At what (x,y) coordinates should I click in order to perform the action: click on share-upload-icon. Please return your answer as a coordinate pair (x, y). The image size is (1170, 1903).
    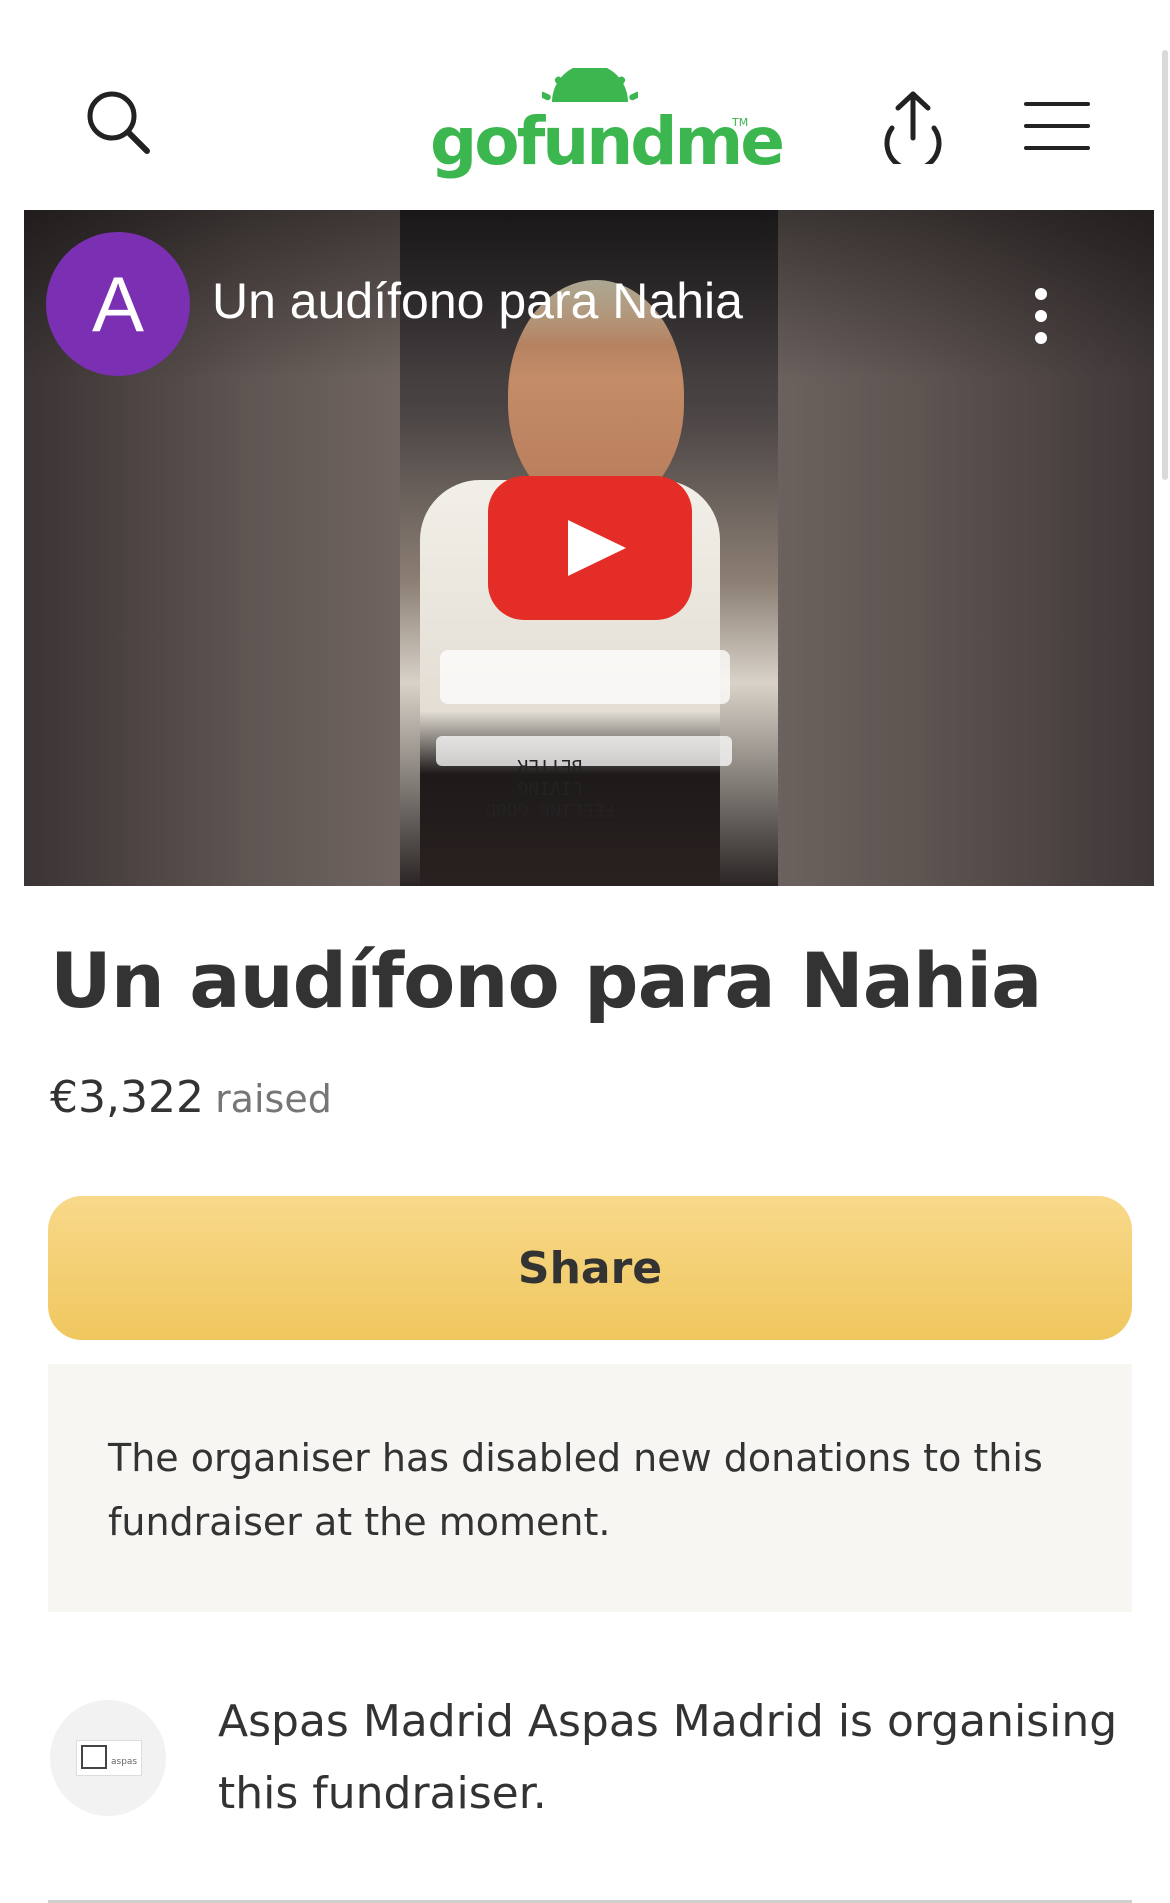
    Looking at the image, I should click on (913, 131).